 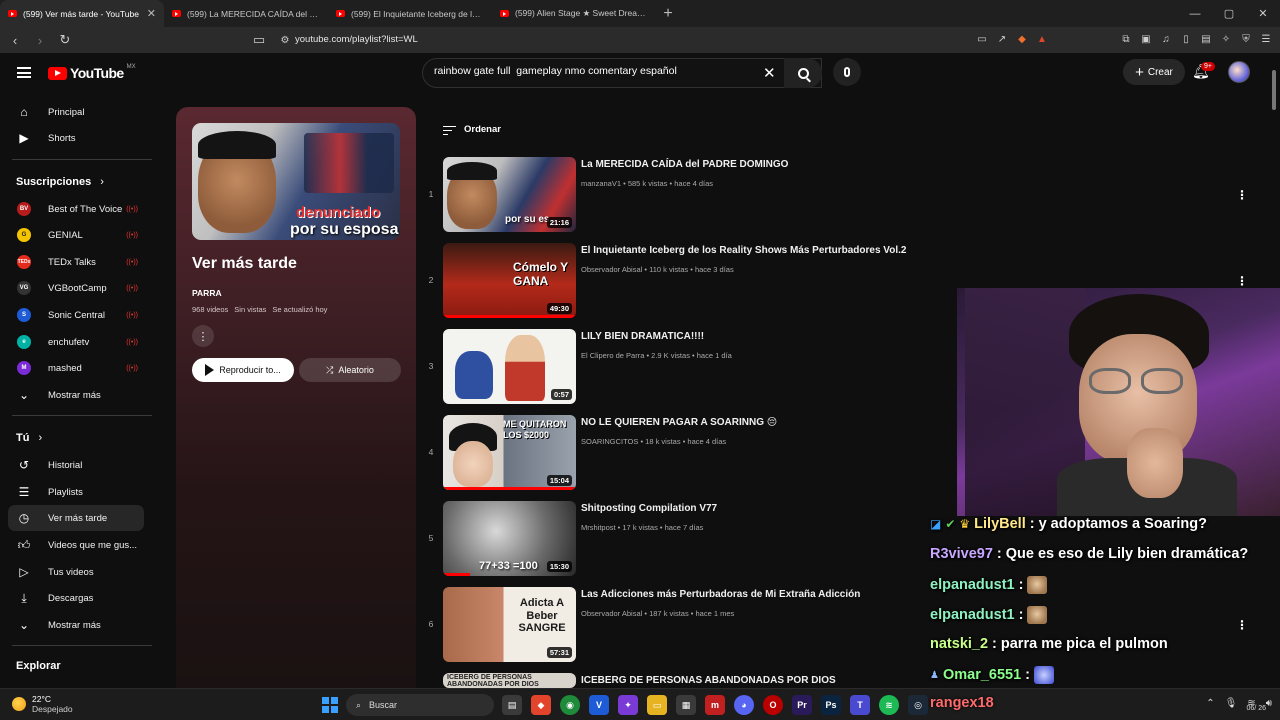 I want to click on store-icon: ▦, so click(x=686, y=705).